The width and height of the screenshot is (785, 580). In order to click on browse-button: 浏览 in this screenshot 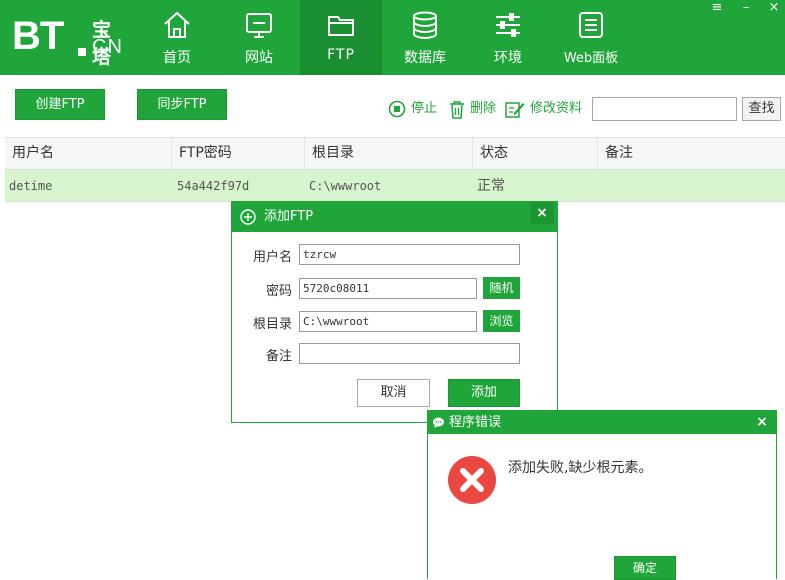, I will do `click(501, 321)`.